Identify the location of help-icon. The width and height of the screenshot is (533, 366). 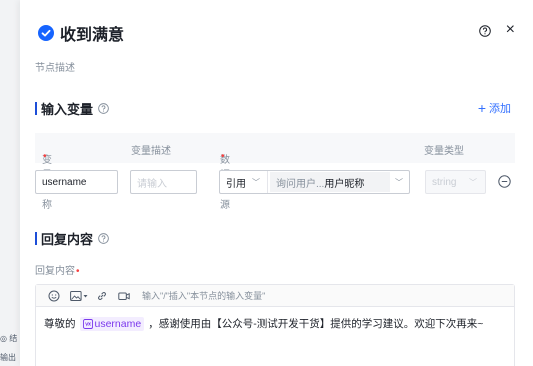
(485, 31).